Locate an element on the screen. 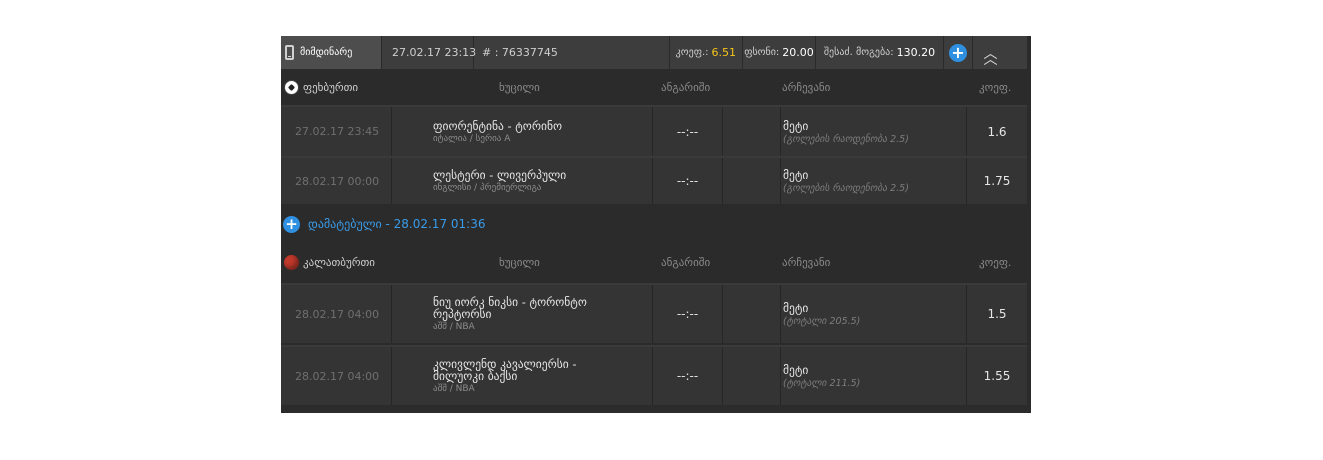  total-odds: კოეფ.: 6.51 is located at coordinates (706, 52).